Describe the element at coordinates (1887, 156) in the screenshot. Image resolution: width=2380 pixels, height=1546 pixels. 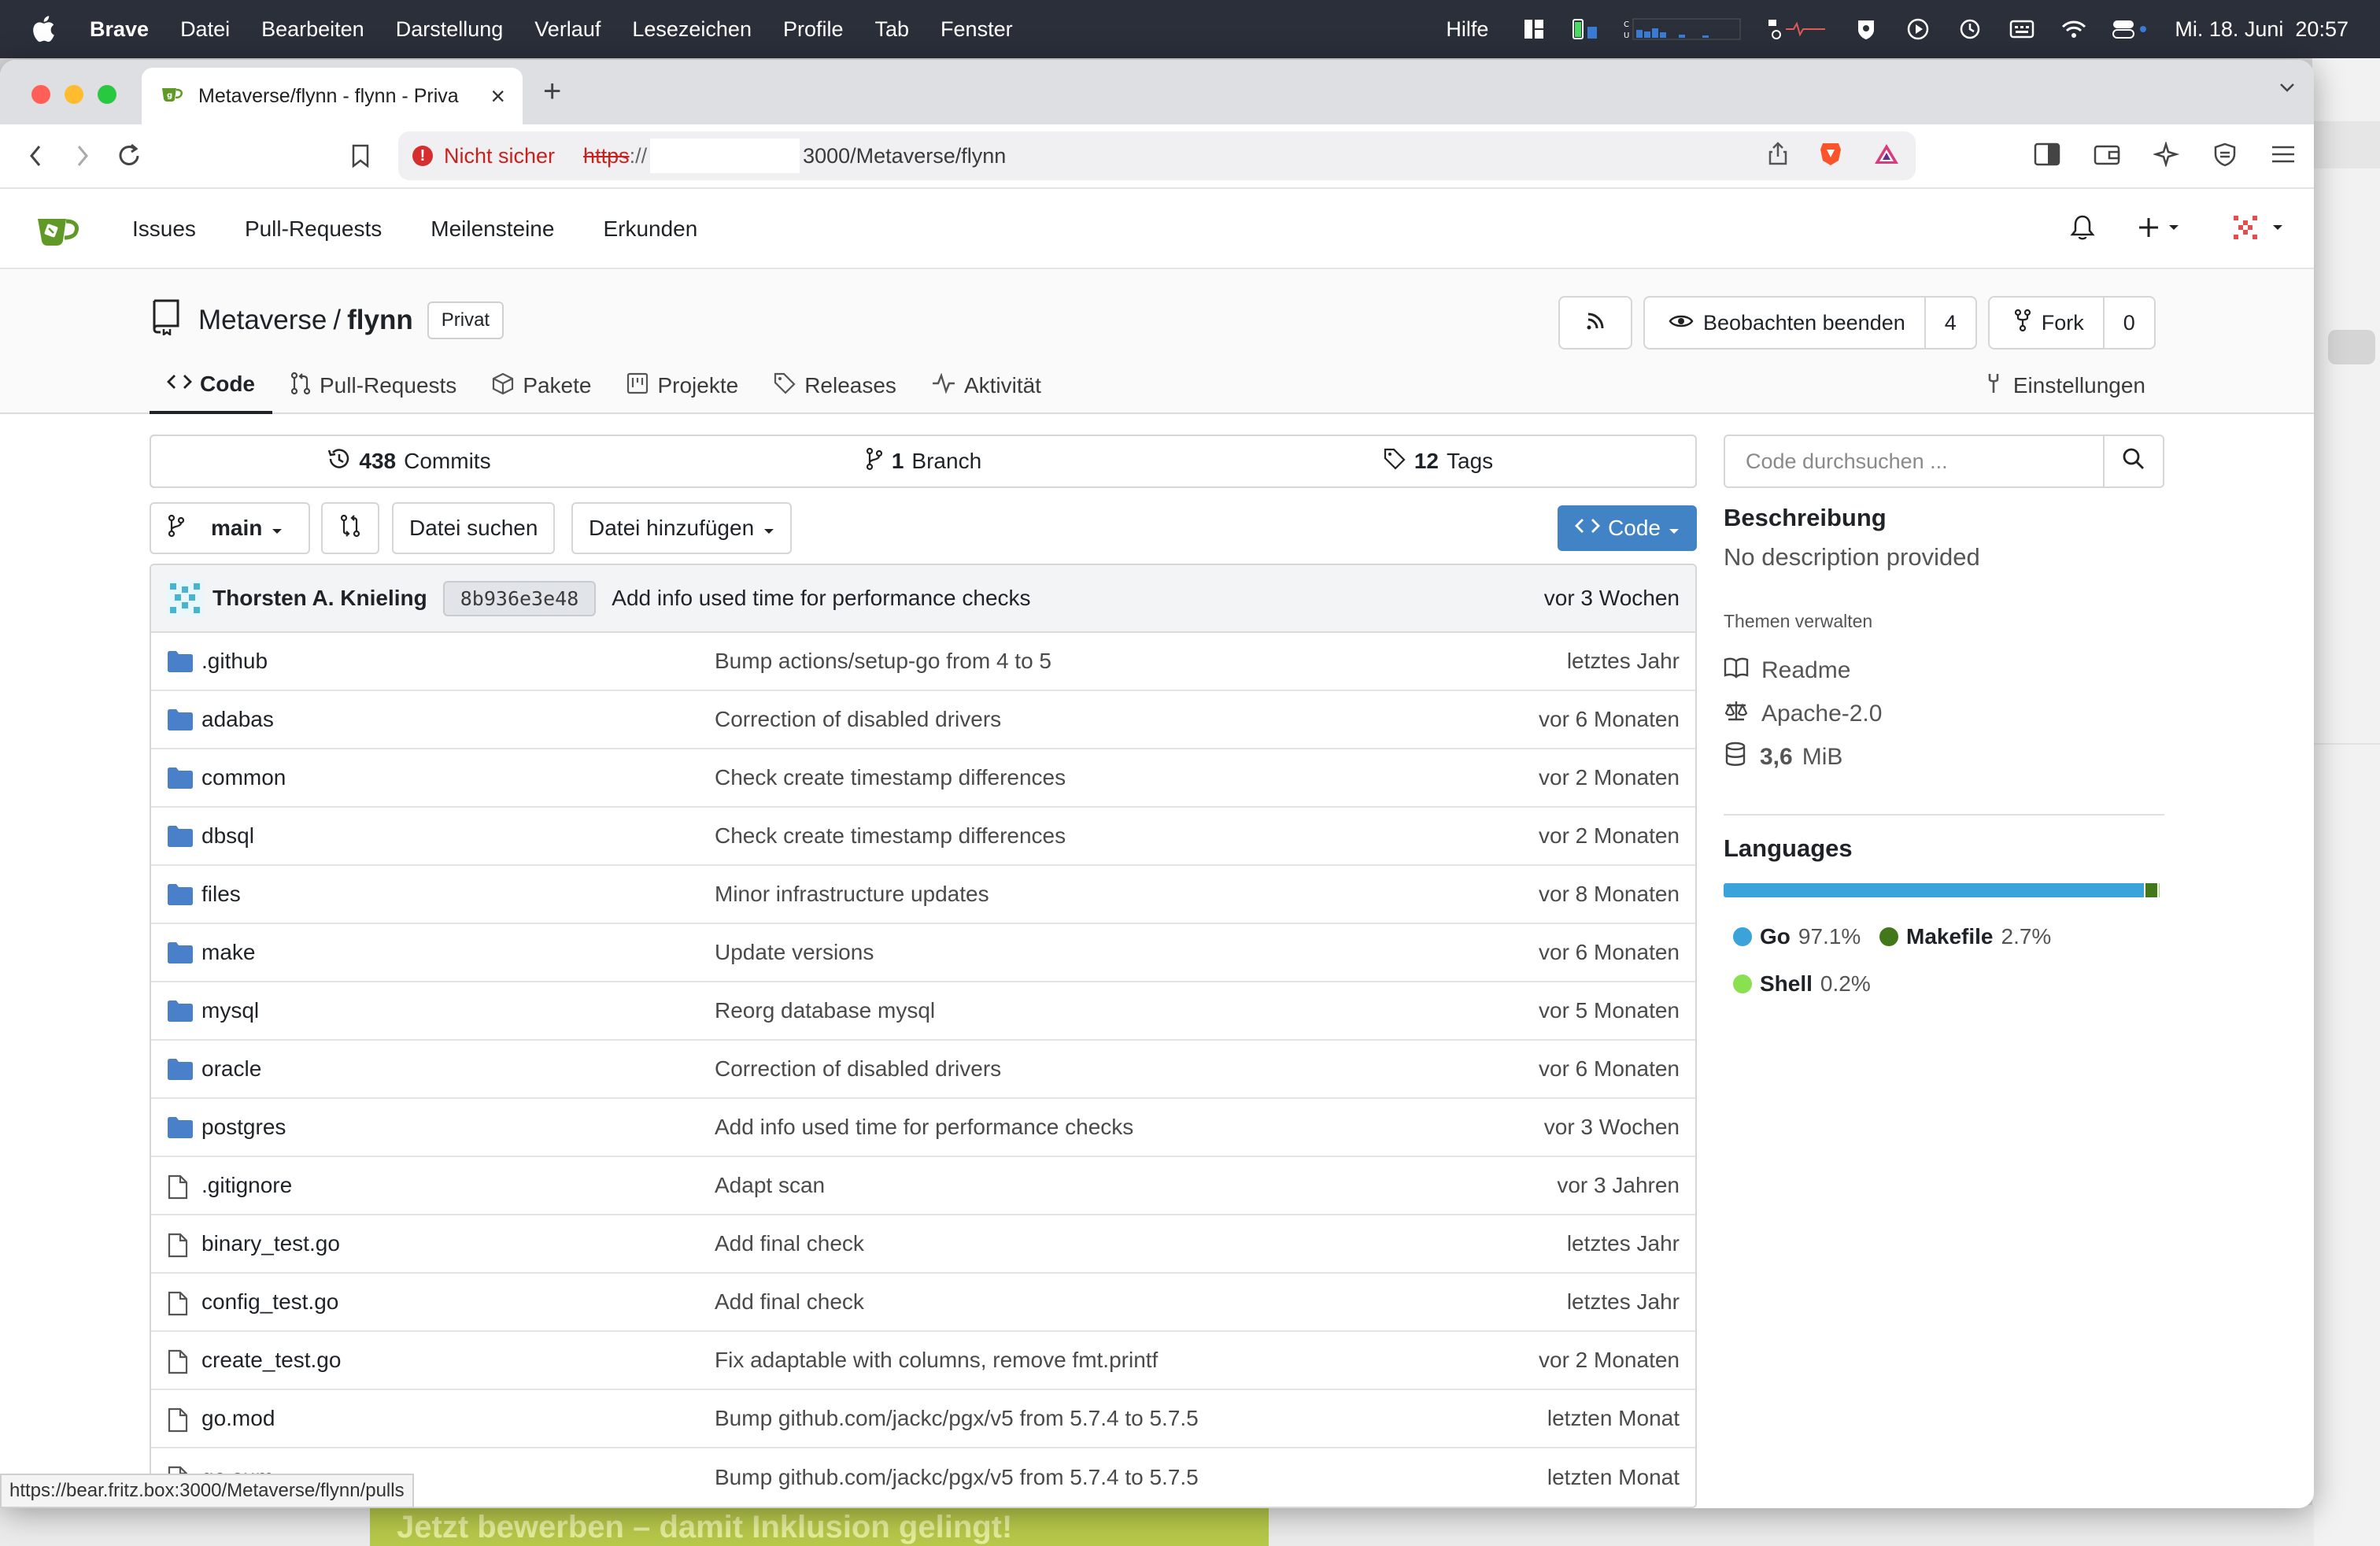
I see `brave-rewards-icon` at that location.